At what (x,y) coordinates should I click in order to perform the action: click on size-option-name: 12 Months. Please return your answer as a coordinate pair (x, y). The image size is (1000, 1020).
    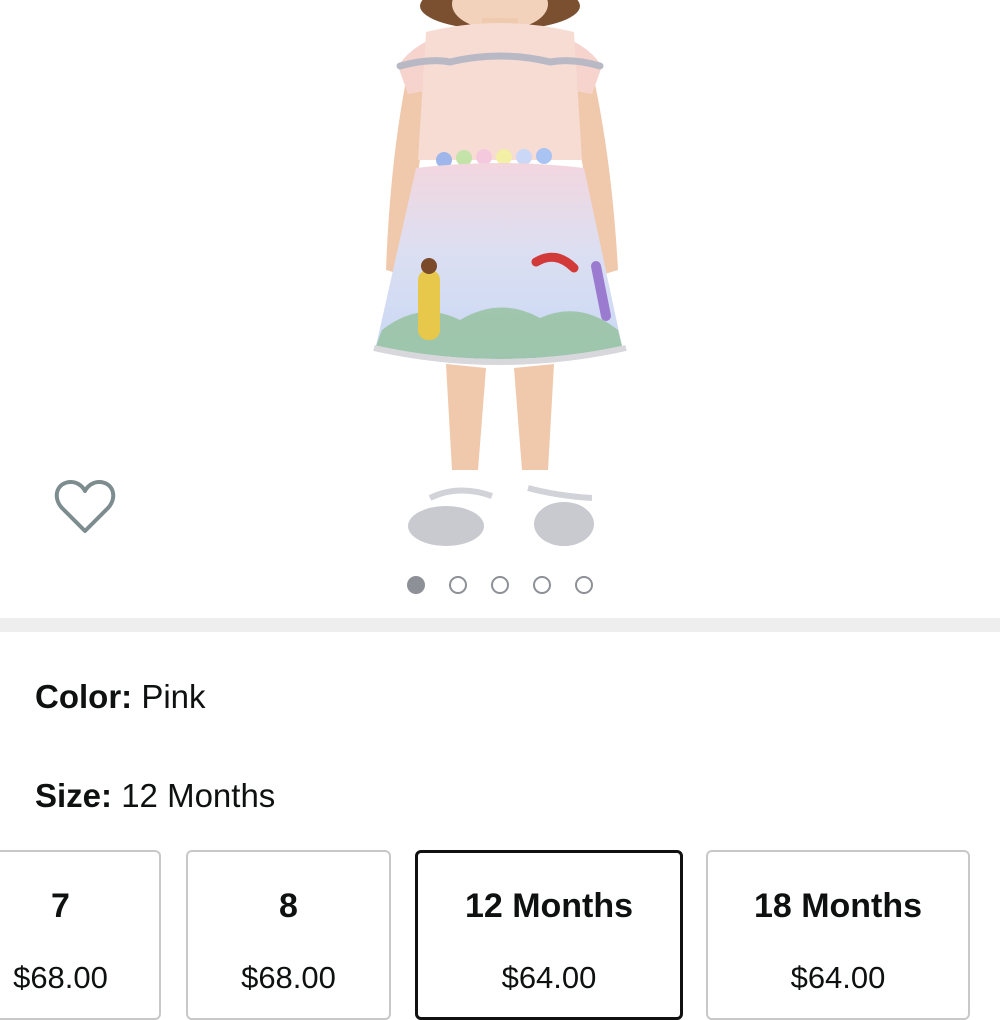
    Looking at the image, I should click on (549, 906).